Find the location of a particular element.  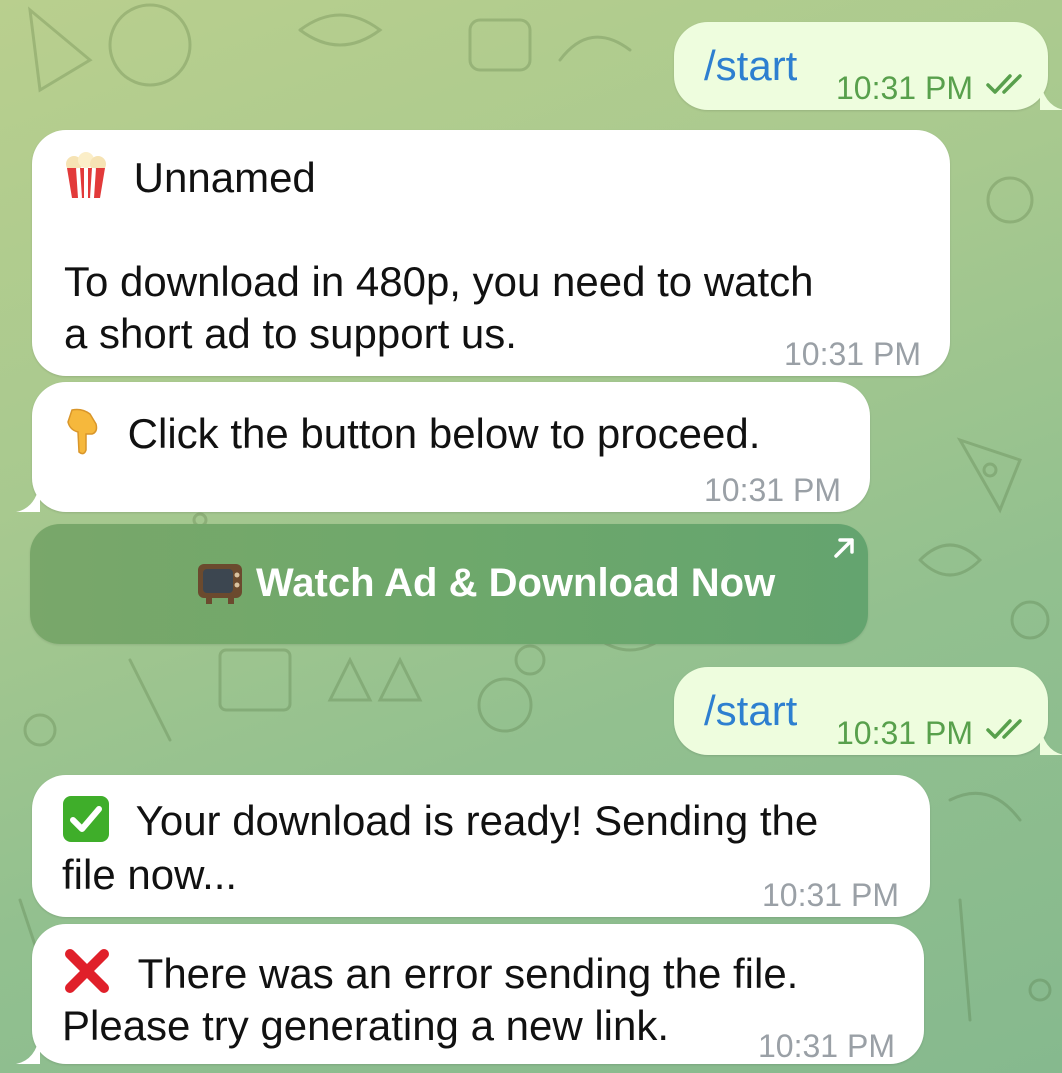

watch-ad-download-button: Watch Ad & Download Now is located at coordinates (449, 584).